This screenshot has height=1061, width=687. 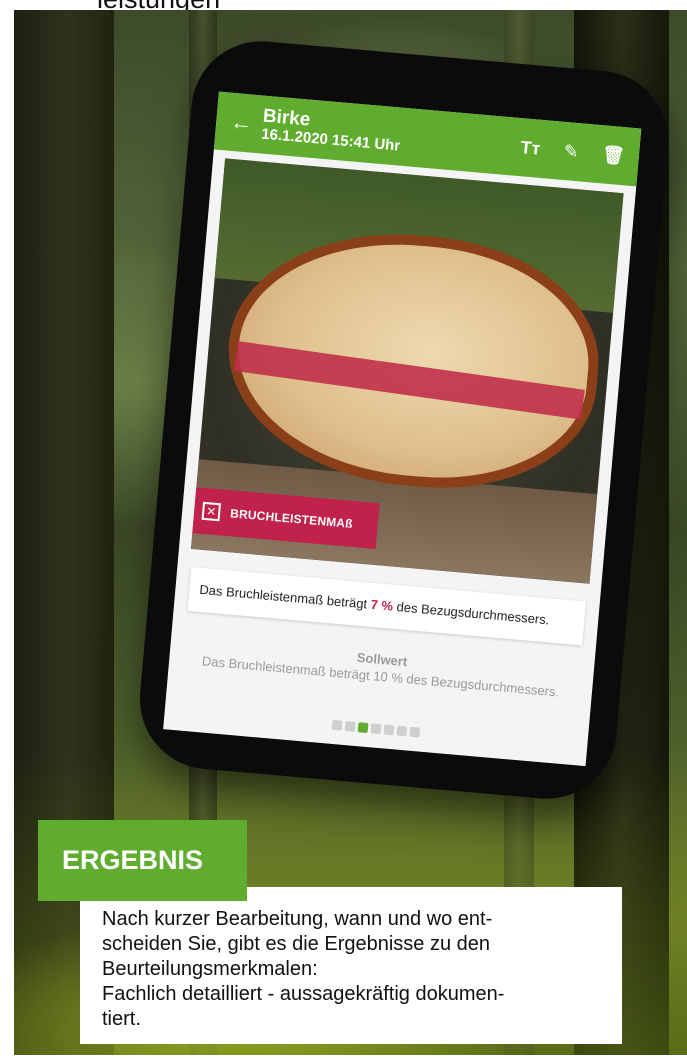 What do you see at coordinates (158, 5) in the screenshot?
I see `clipped-heading: leistungen` at bounding box center [158, 5].